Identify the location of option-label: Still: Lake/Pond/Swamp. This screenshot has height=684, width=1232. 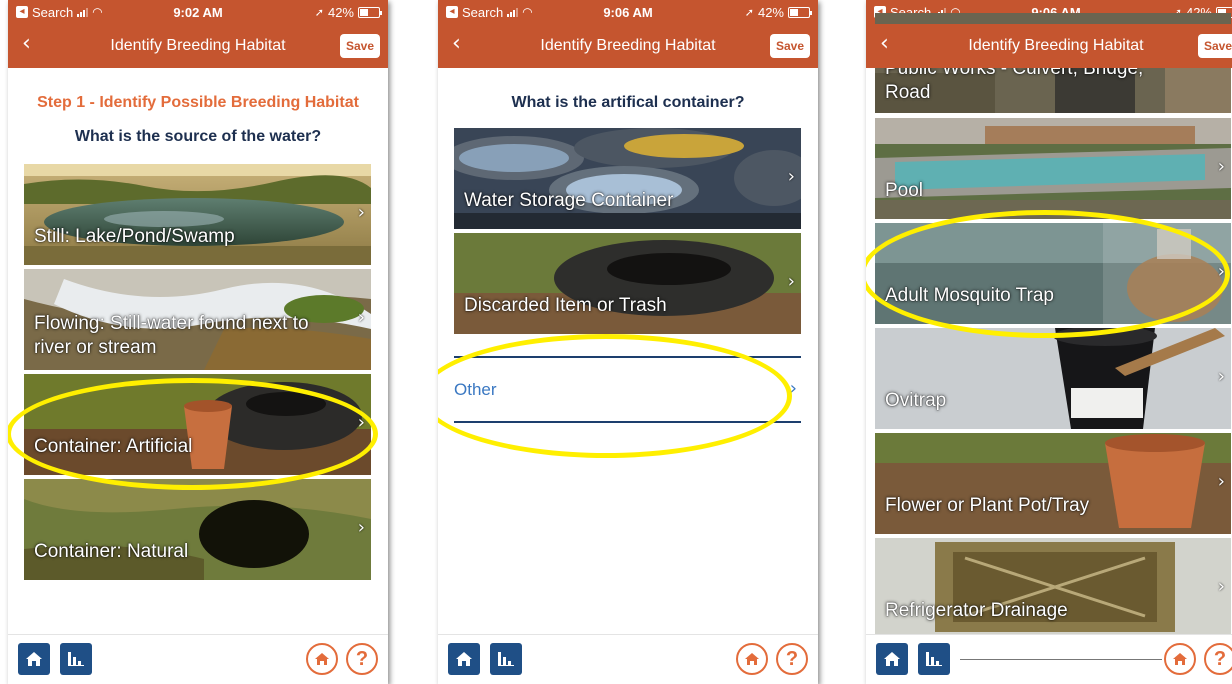
(134, 236).